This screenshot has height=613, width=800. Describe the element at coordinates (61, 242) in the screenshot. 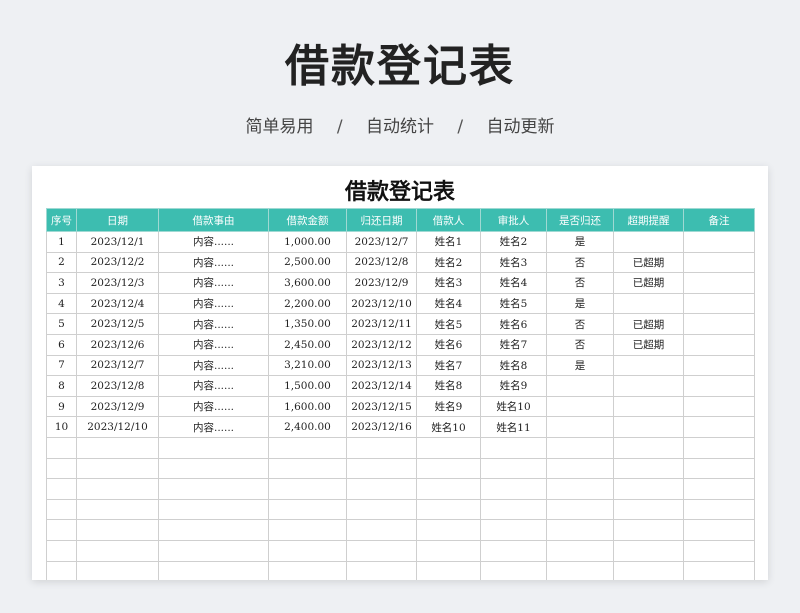

I see `cell-col-index: 1` at that location.